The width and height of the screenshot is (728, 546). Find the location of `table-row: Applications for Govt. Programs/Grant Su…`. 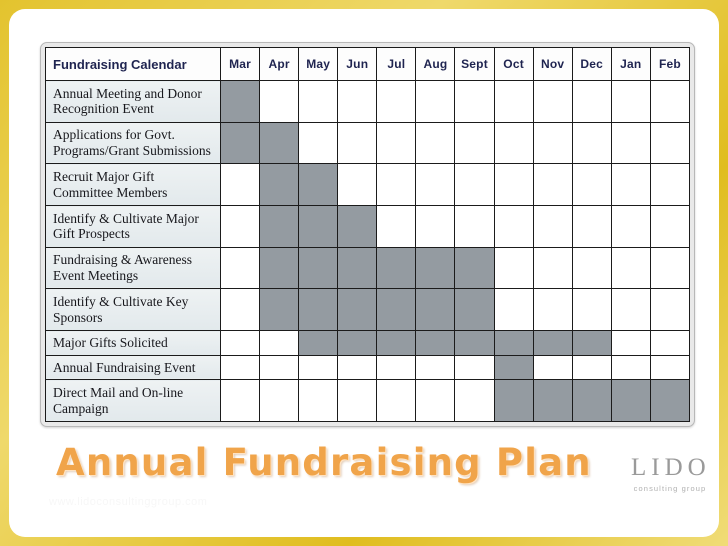

table-row: Applications for Govt. Programs/Grant Su… is located at coordinates (368, 143).